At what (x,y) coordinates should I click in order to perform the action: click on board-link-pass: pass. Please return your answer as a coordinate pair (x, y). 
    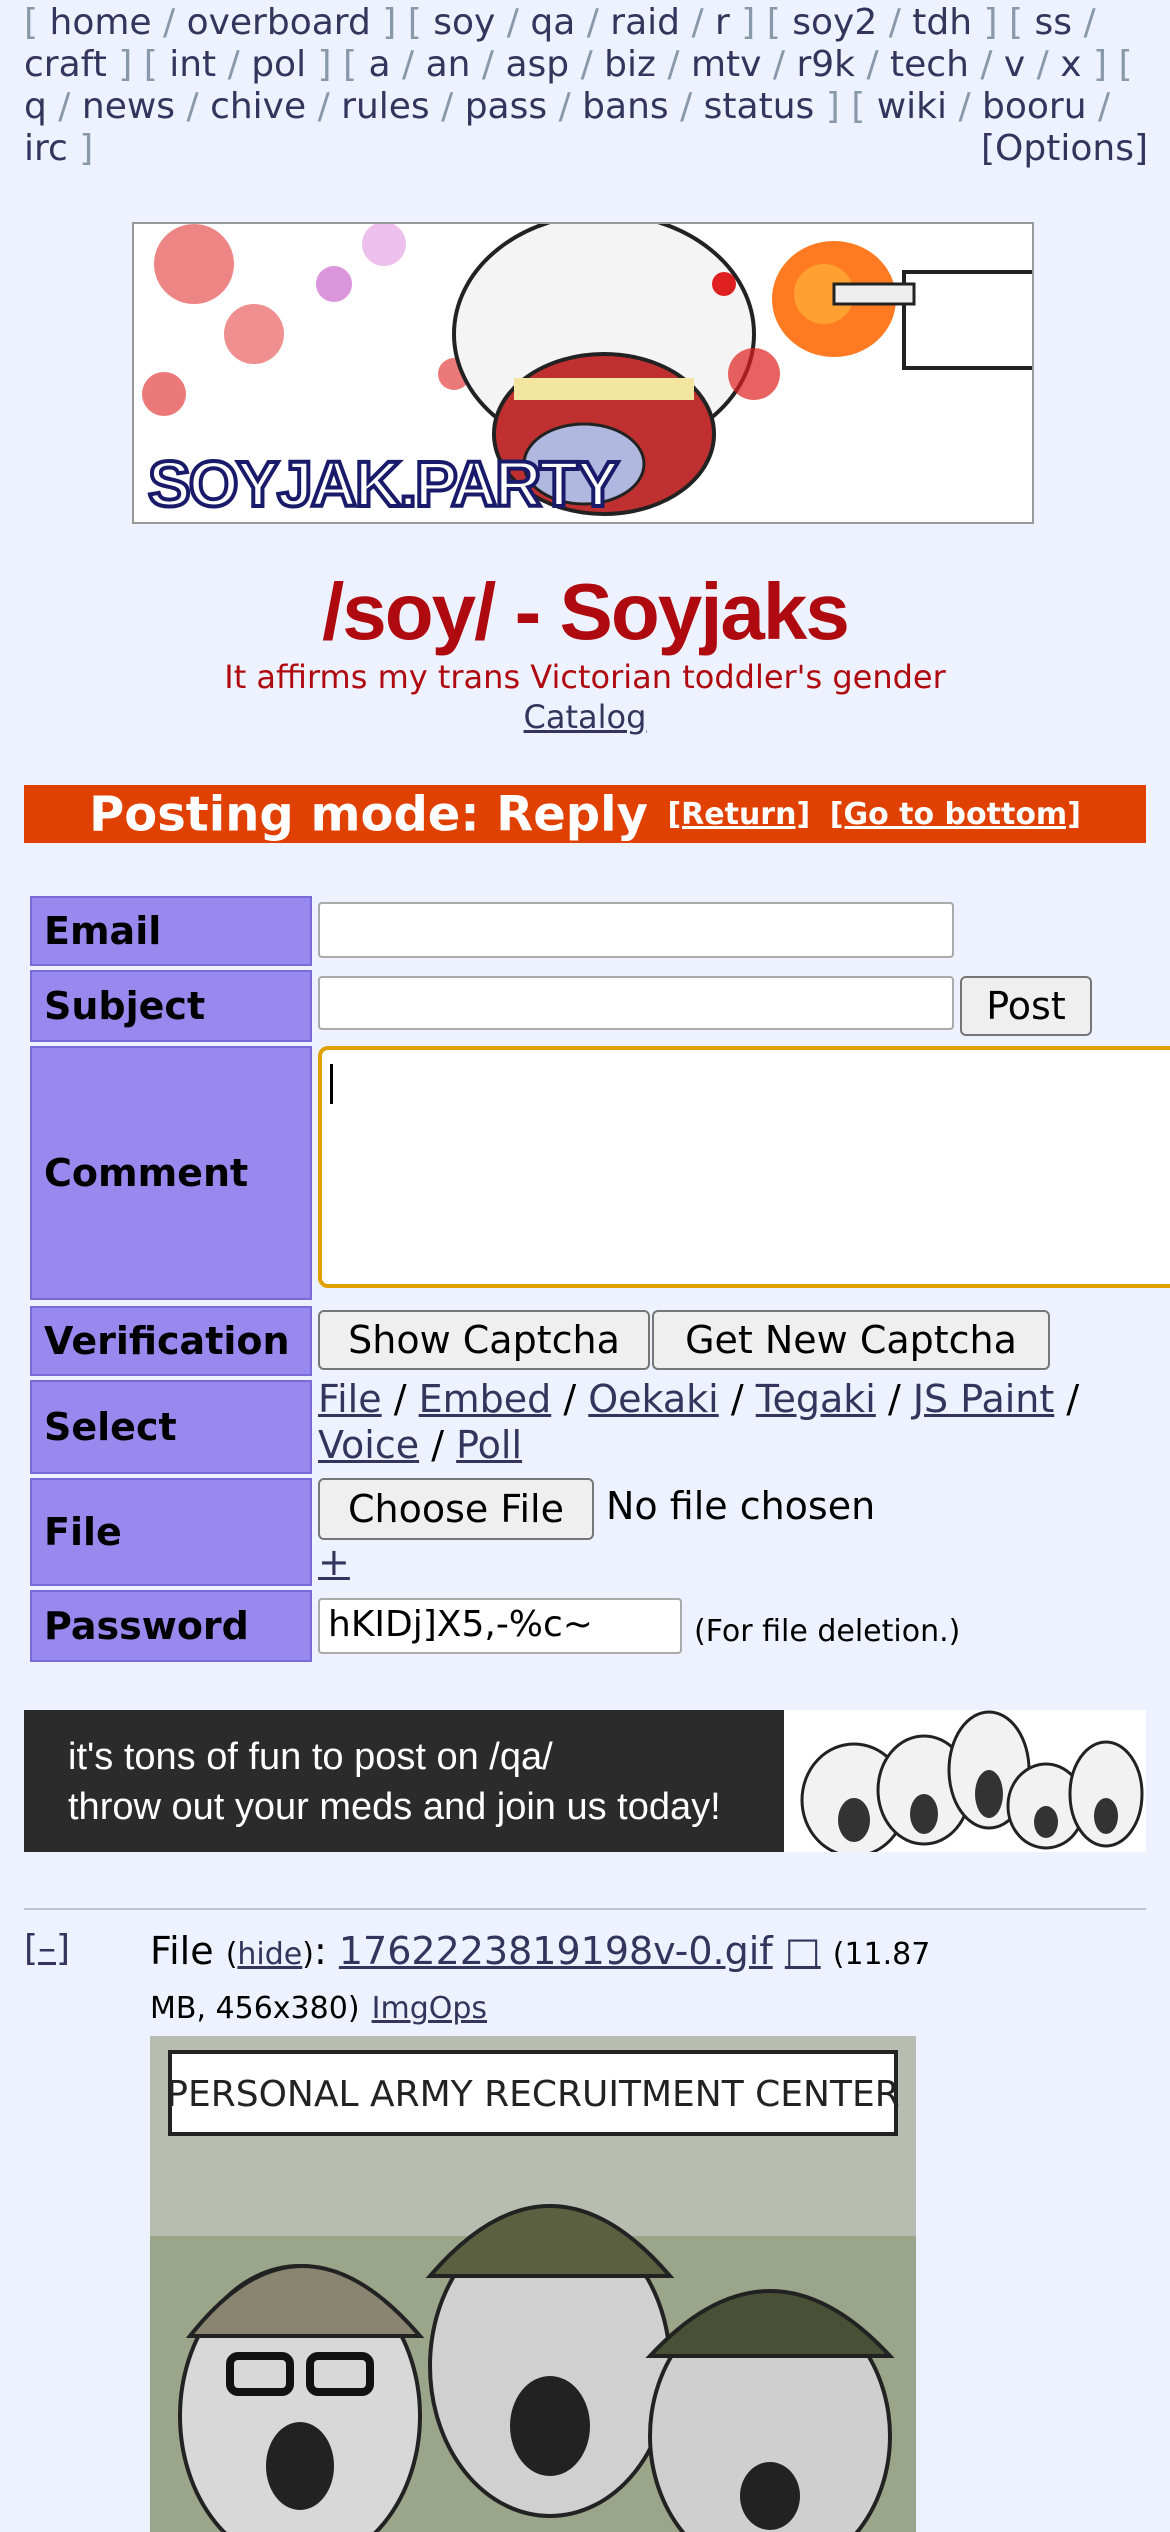
    Looking at the image, I should click on (506, 106).